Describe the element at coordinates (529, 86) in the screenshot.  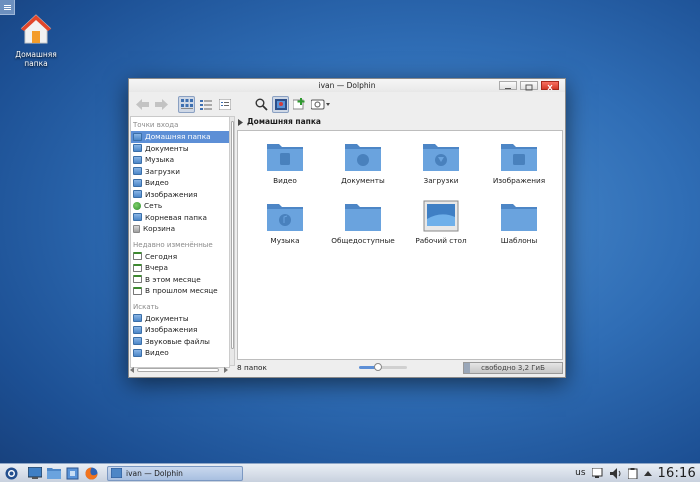
I see `maximize-button` at that location.